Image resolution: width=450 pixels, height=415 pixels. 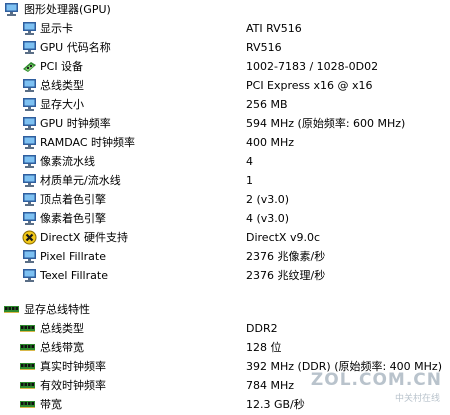 What do you see at coordinates (262, 328) in the screenshot?
I see `property-value: DDR2` at bounding box center [262, 328].